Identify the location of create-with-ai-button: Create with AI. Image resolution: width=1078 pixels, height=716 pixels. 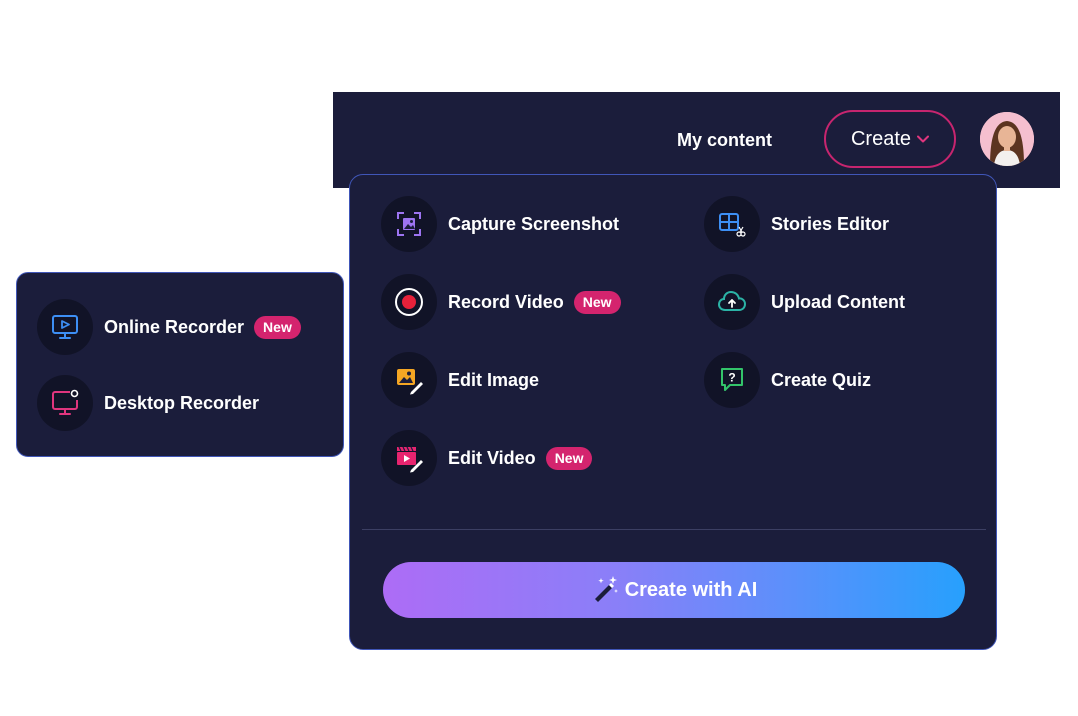
(674, 590).